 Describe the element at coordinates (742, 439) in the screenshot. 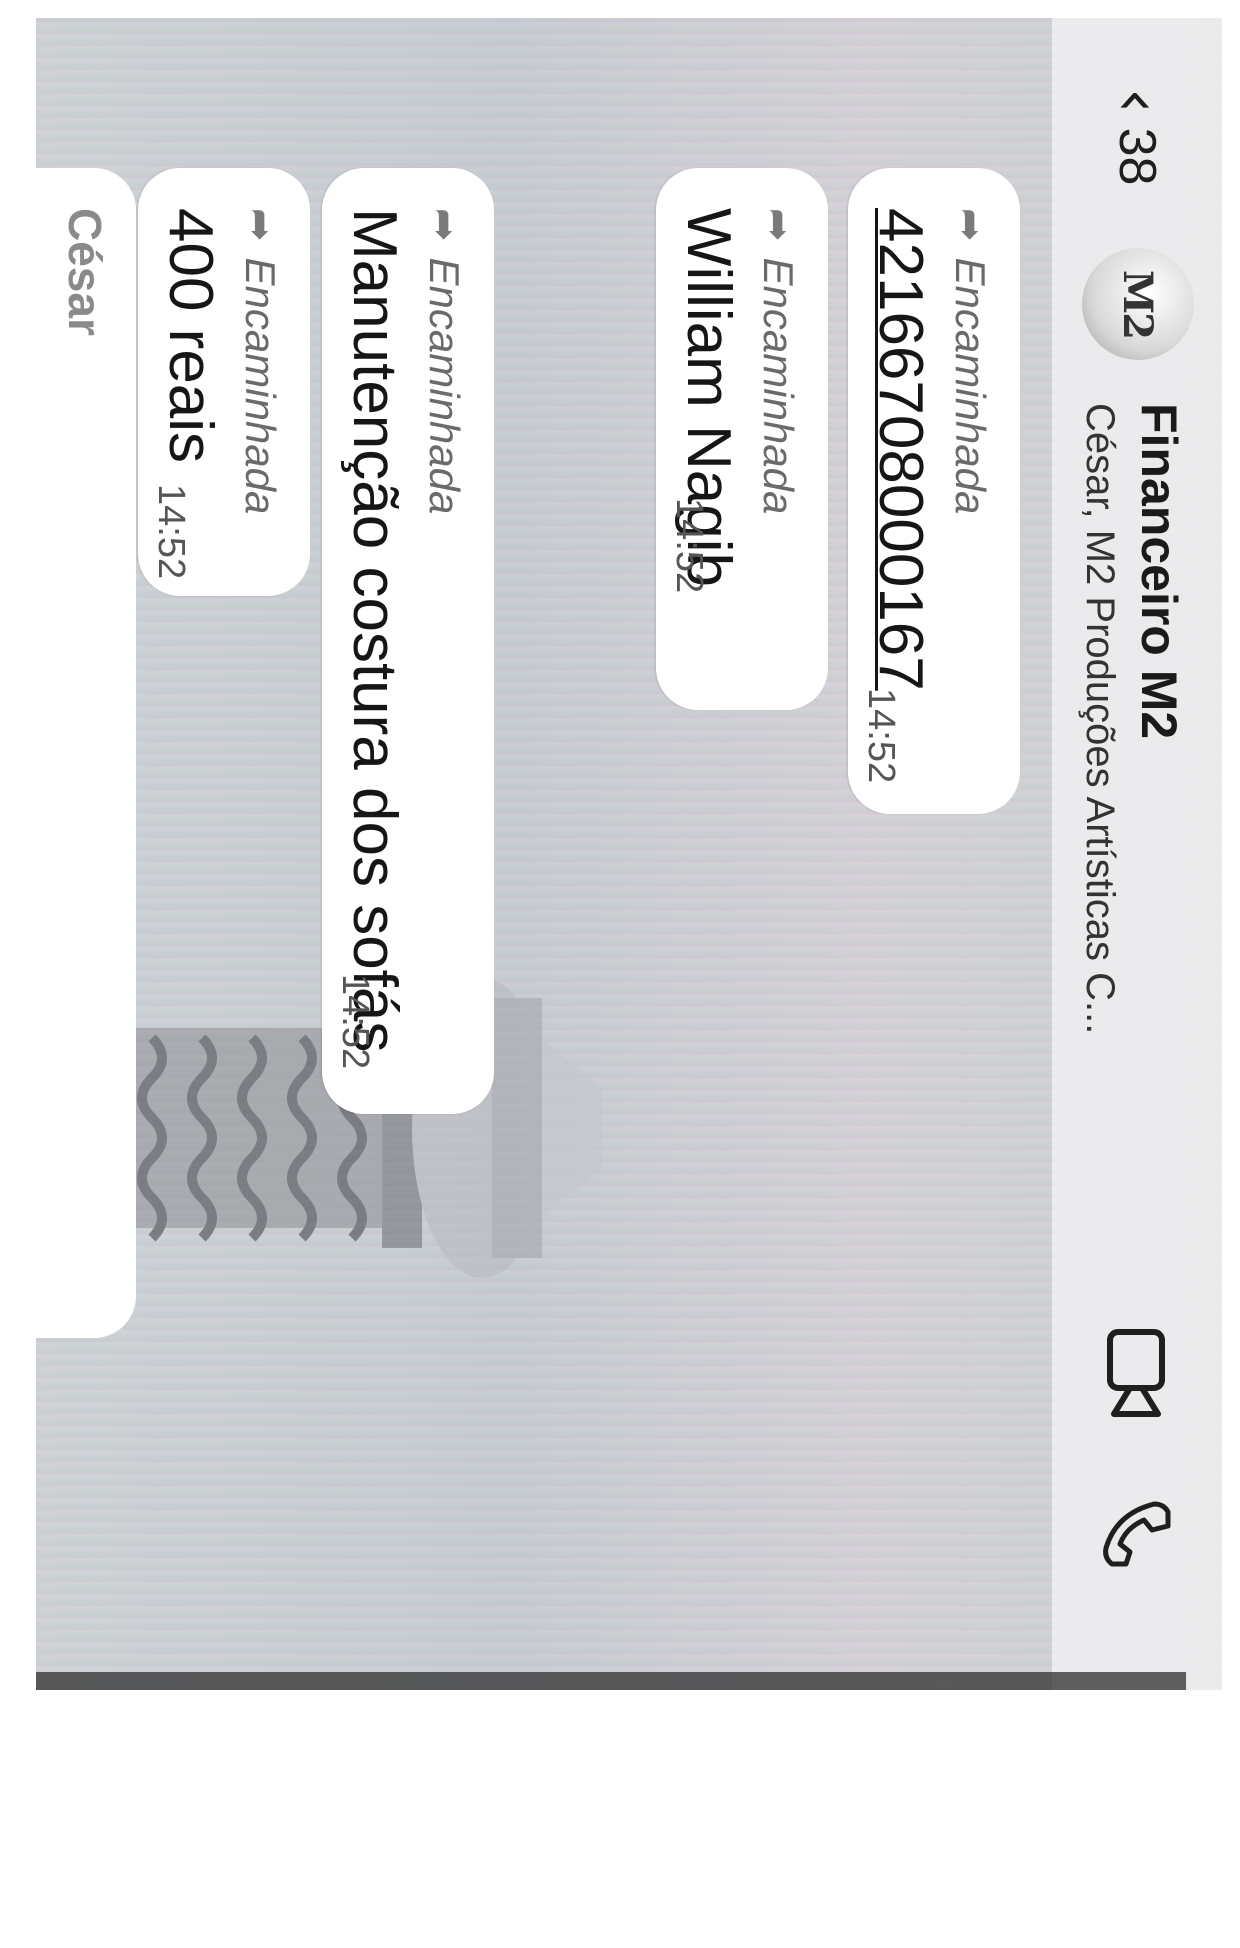

I see `message-bubble: ➦ Encaminhada William Nagib 14:52` at that location.